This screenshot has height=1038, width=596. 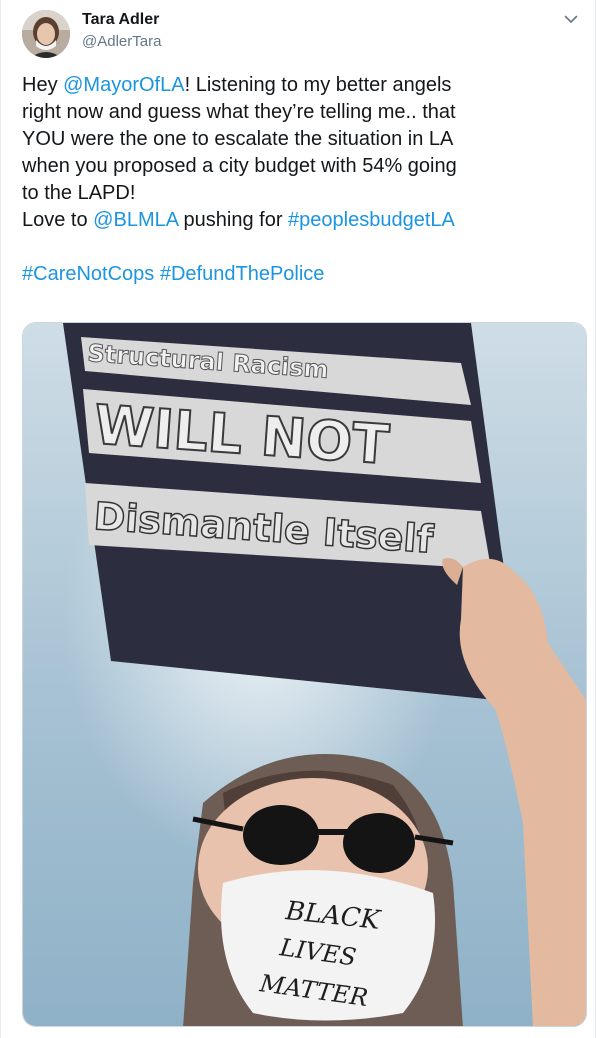 What do you see at coordinates (58, 220) in the screenshot?
I see `tweet-text-span: Love to` at bounding box center [58, 220].